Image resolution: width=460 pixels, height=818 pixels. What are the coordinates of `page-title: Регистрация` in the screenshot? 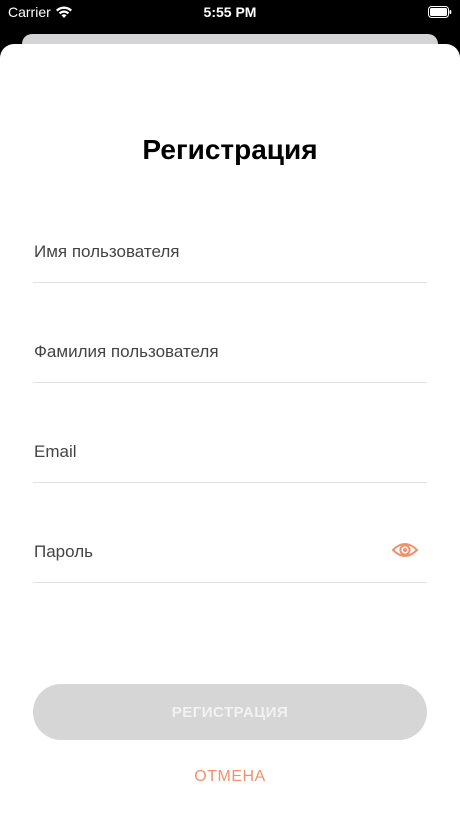 It's located at (230, 149).